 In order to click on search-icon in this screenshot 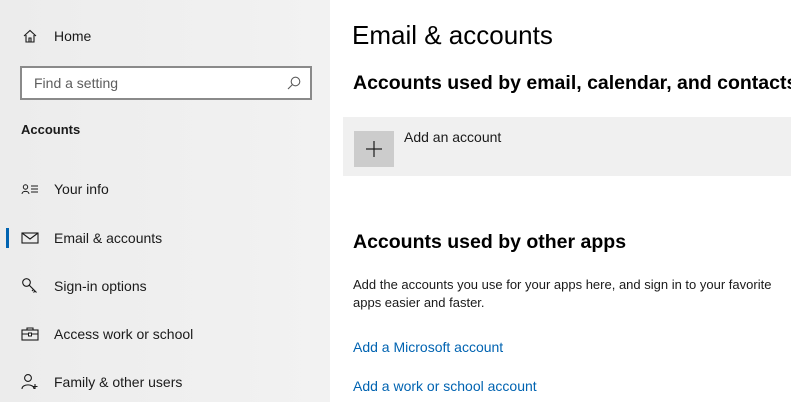, I will do `click(294, 83)`.